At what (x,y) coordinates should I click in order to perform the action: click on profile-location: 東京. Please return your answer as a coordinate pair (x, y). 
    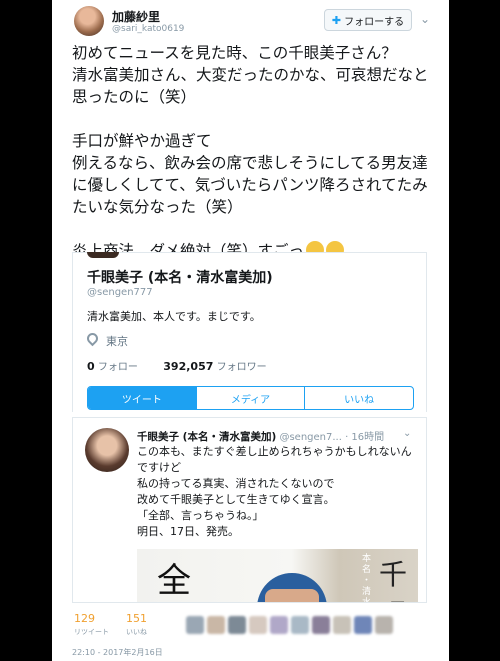
    Looking at the image, I should click on (106, 339).